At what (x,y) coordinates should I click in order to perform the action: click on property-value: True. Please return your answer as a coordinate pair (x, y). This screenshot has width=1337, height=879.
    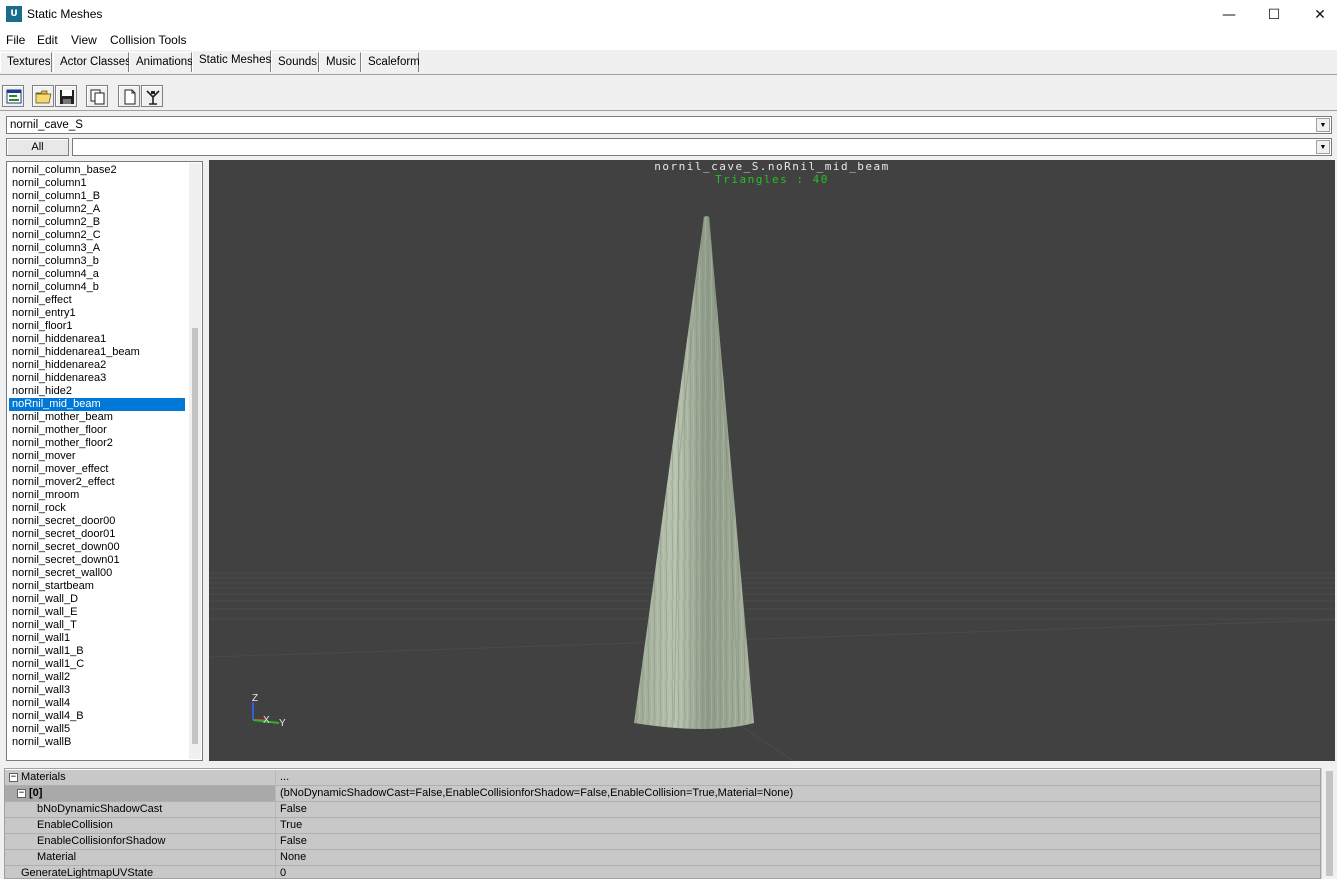
    Looking at the image, I should click on (798, 826).